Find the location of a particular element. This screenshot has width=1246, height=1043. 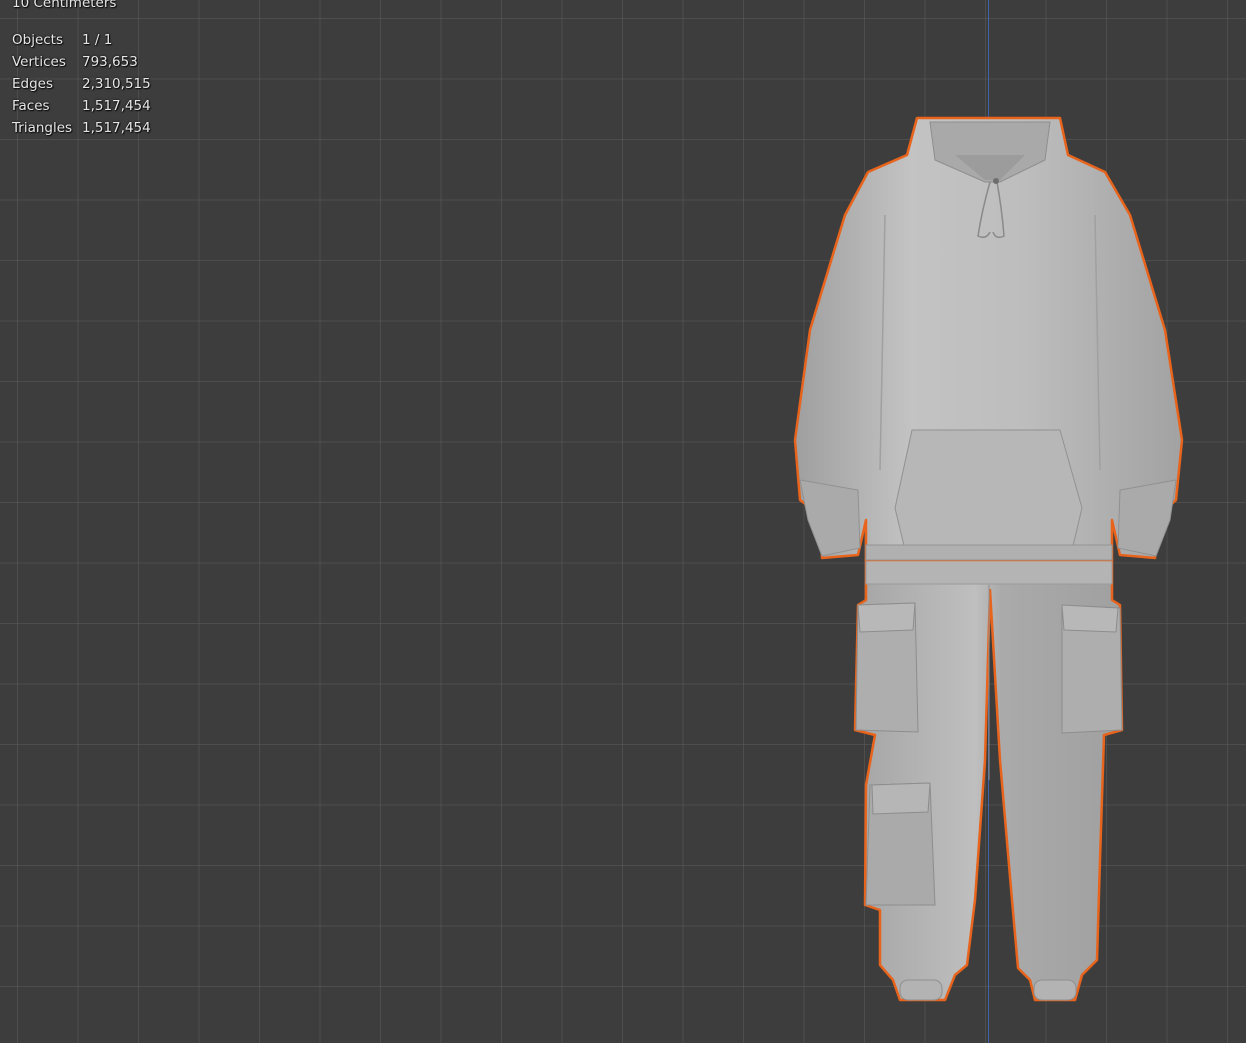

stat-value: 1 / 1 is located at coordinates (97, 40).